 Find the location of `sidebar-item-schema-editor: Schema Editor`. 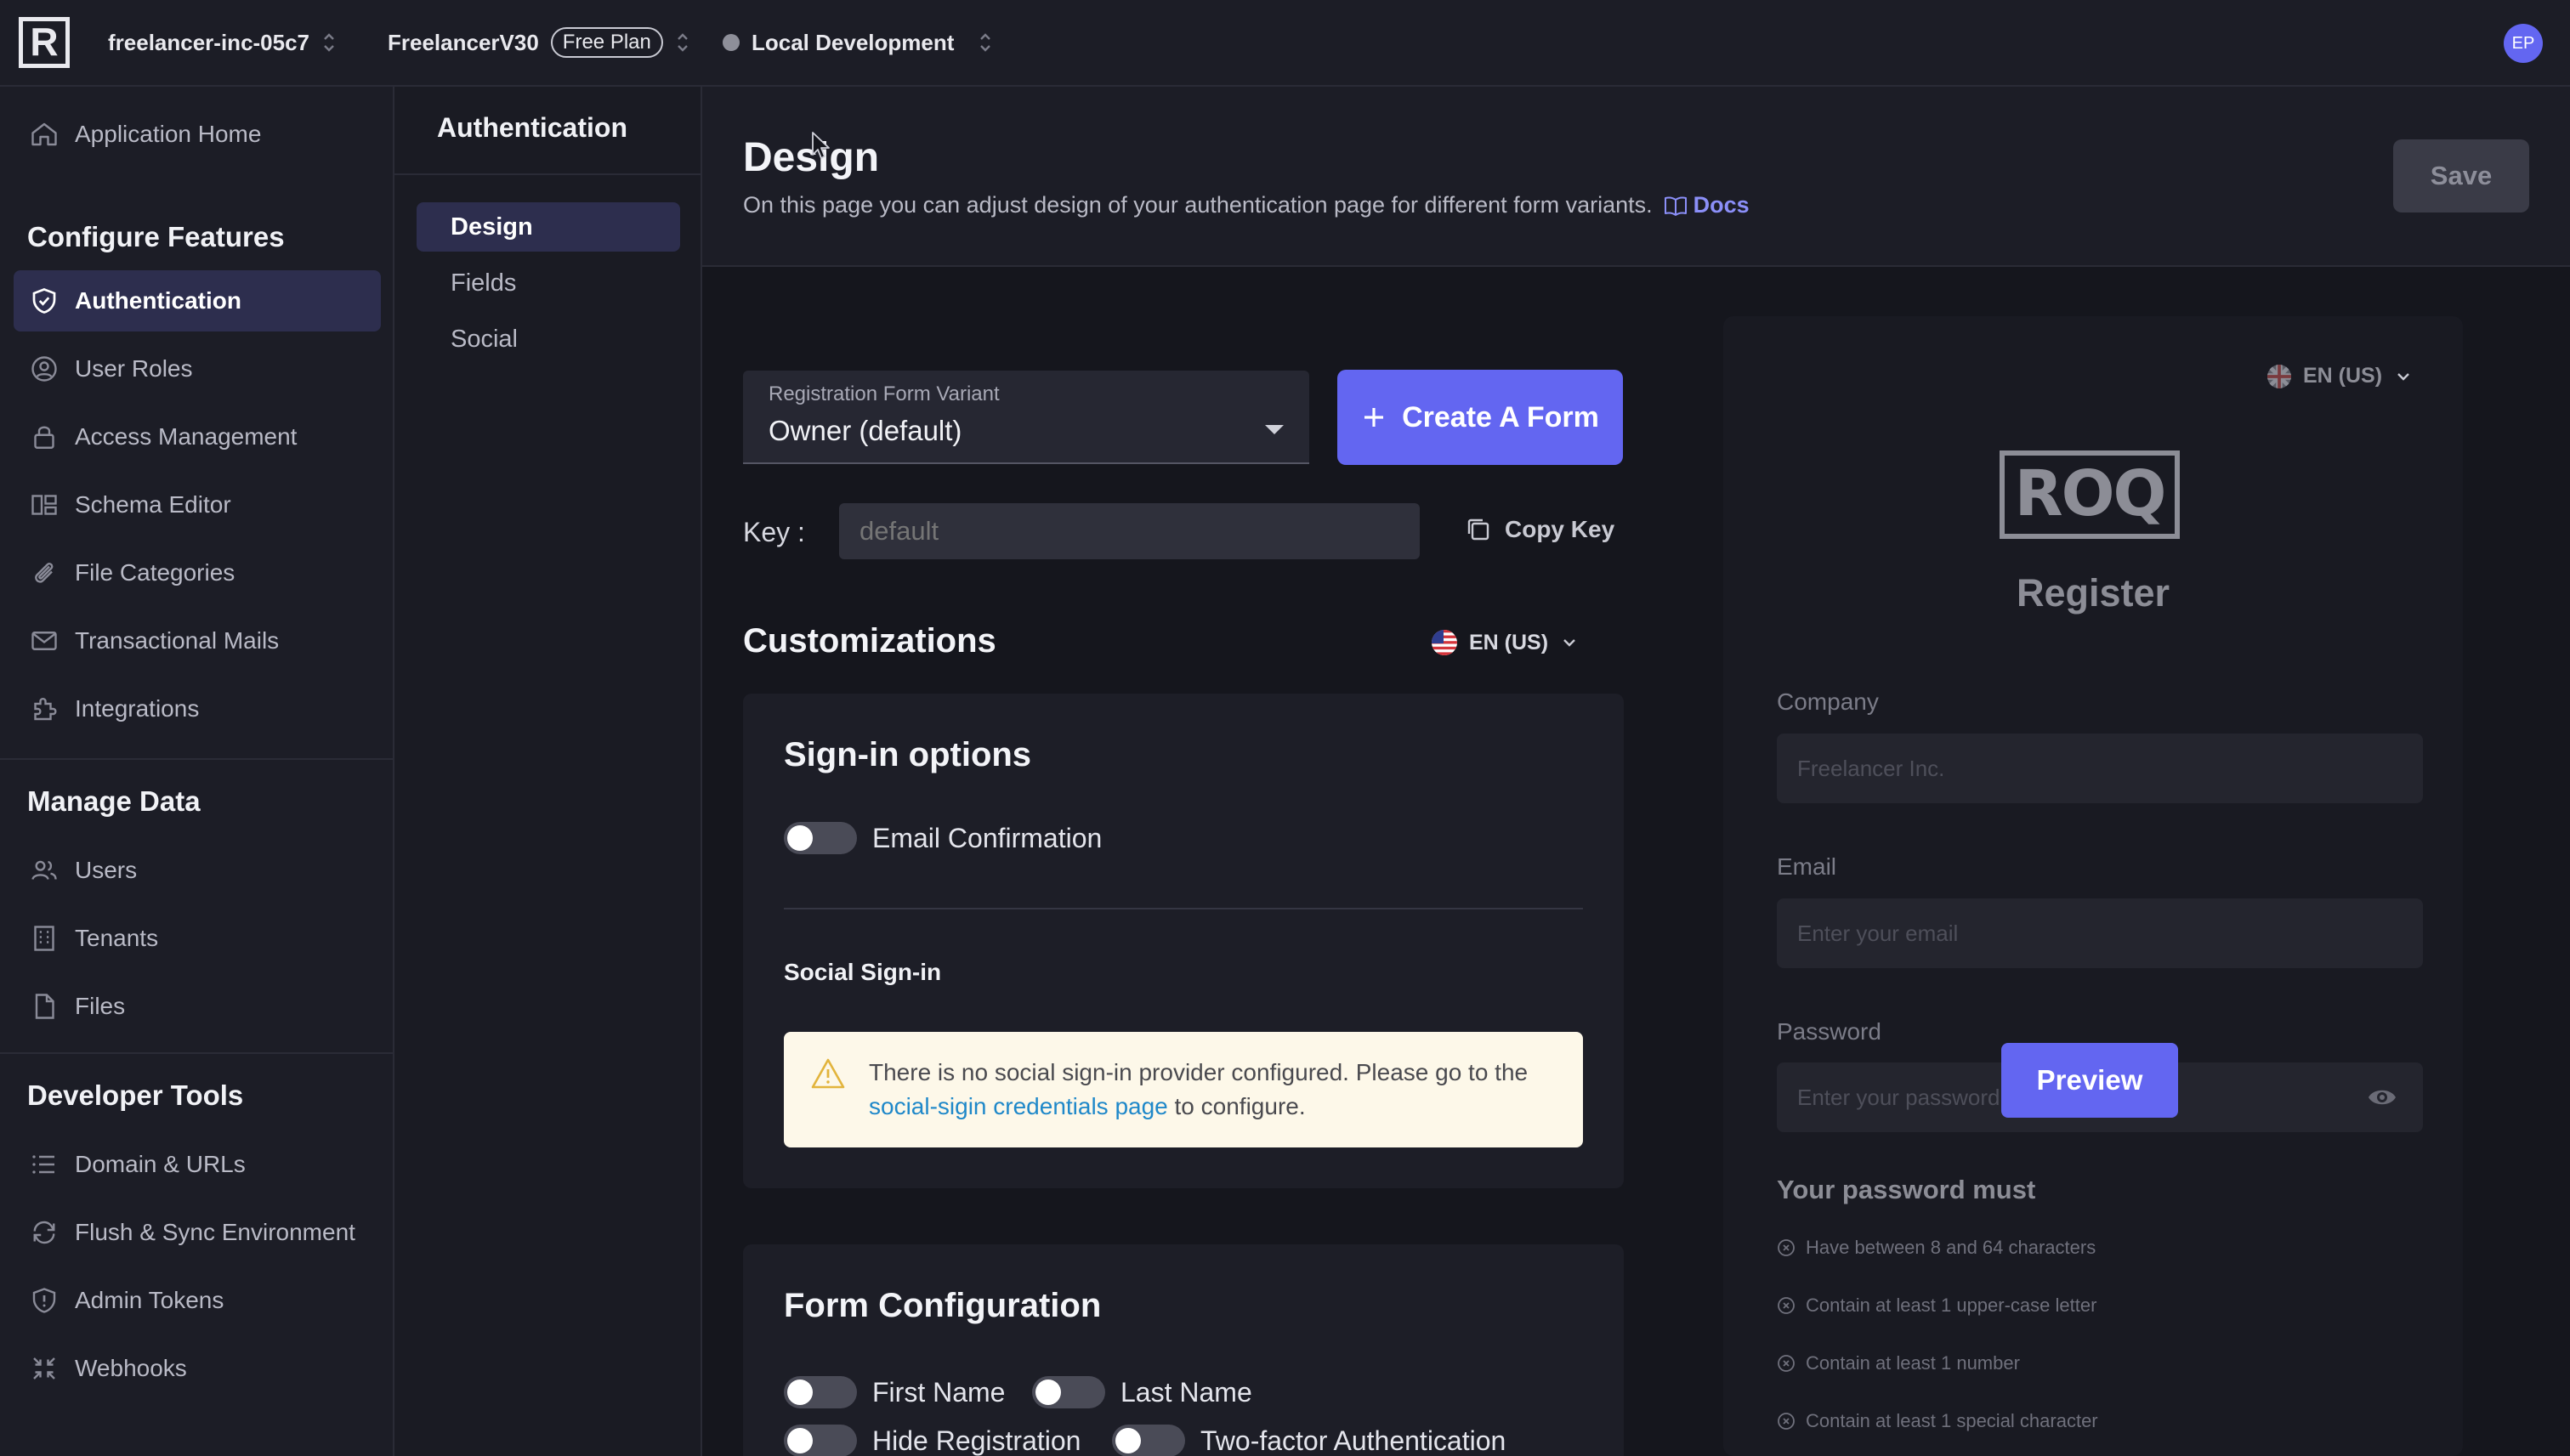

sidebar-item-schema-editor: Schema Editor is located at coordinates (197, 505).